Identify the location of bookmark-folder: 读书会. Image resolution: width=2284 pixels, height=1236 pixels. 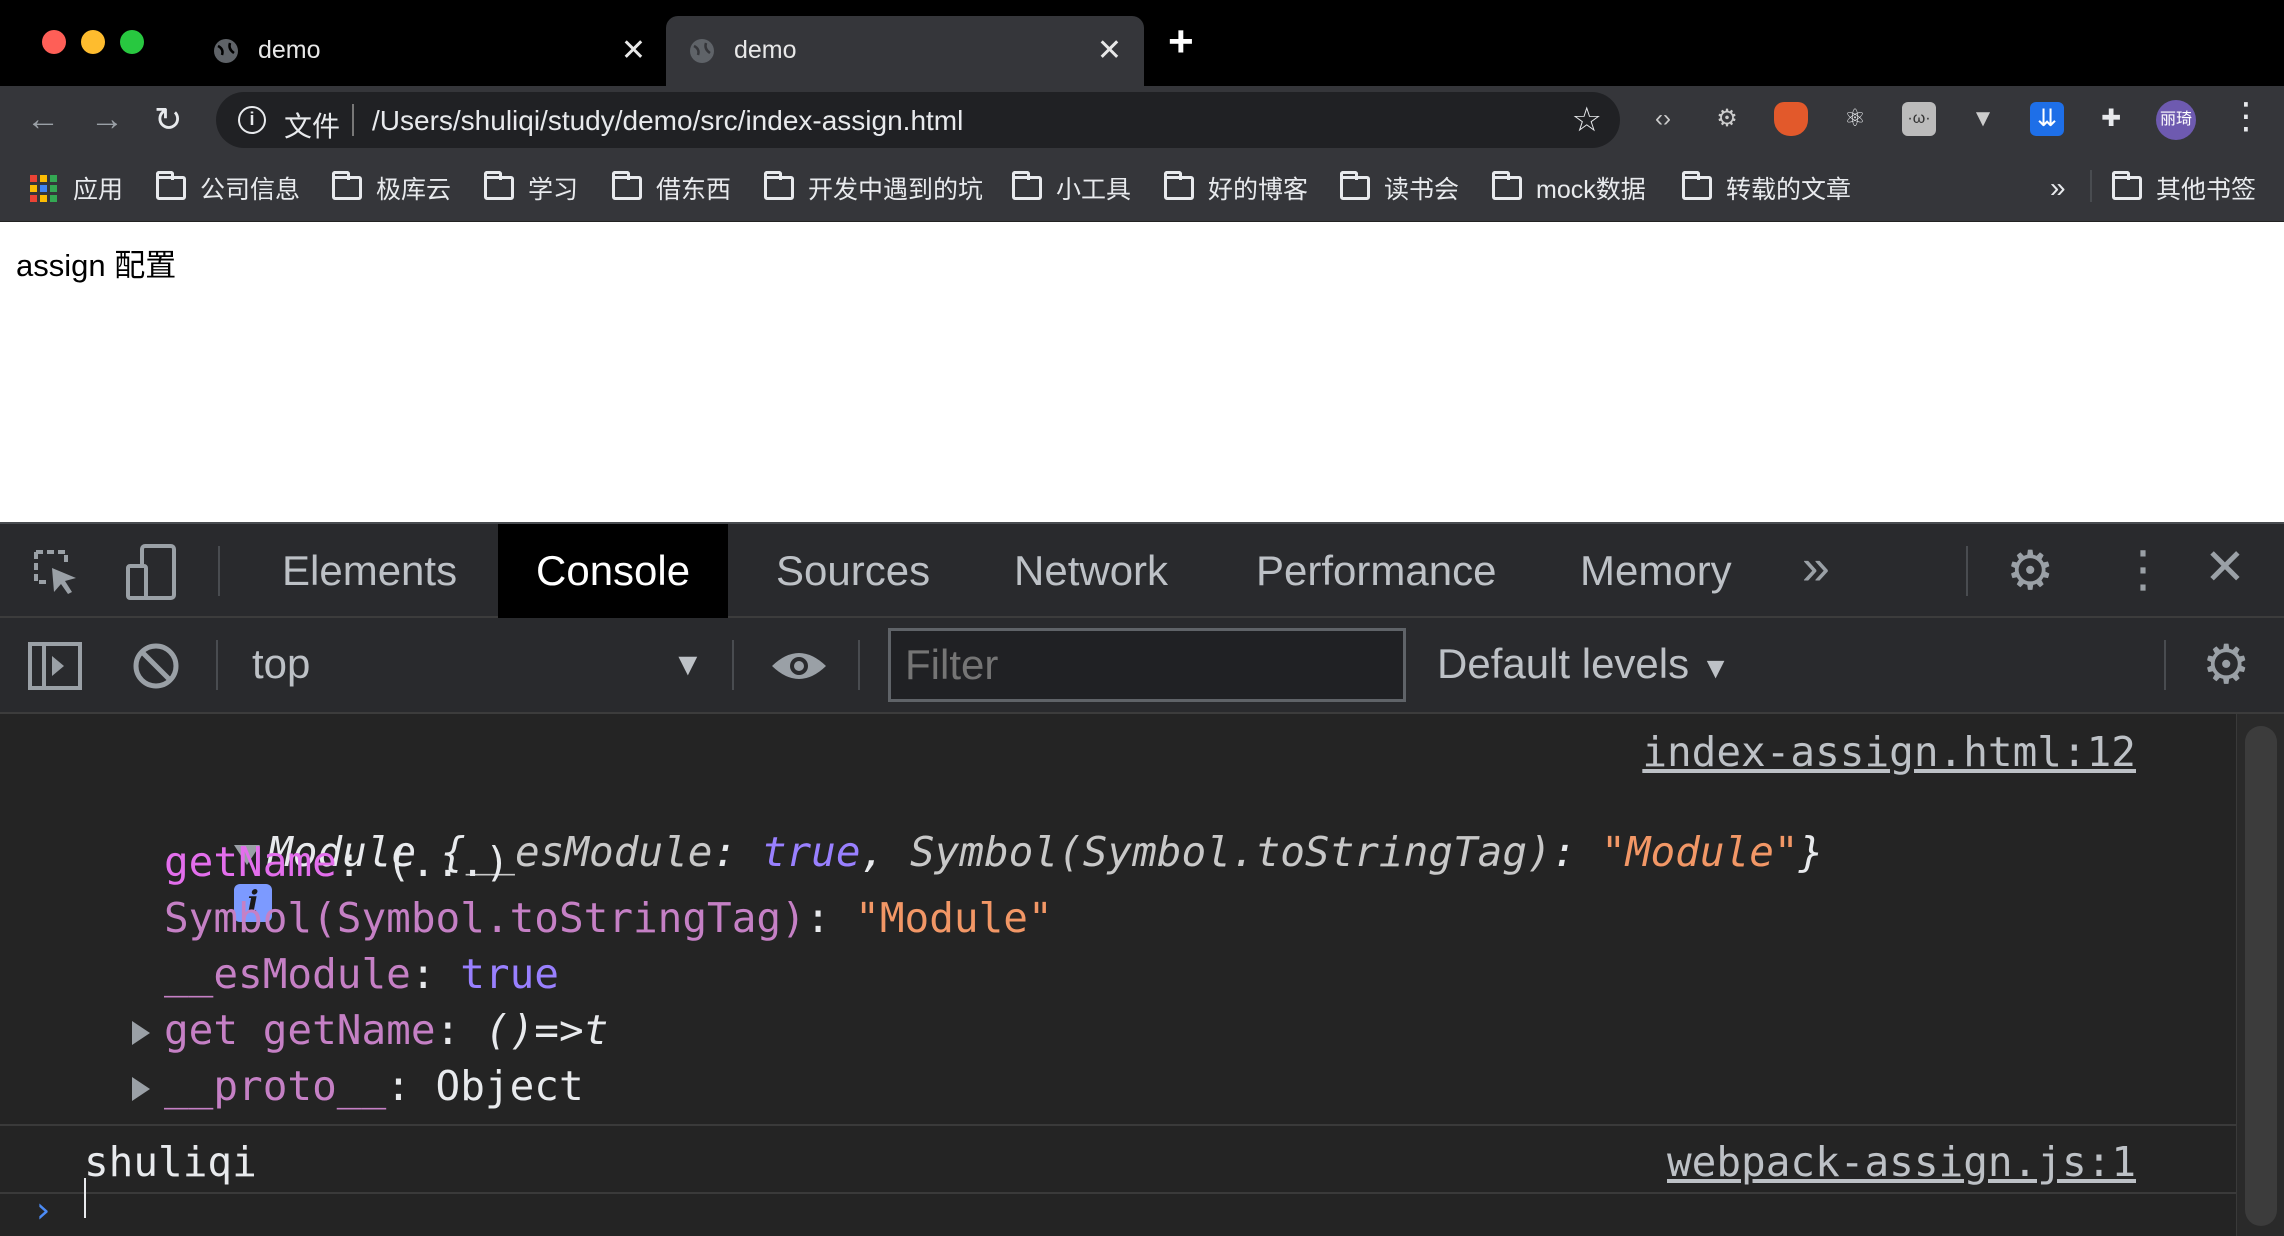
(1399, 188).